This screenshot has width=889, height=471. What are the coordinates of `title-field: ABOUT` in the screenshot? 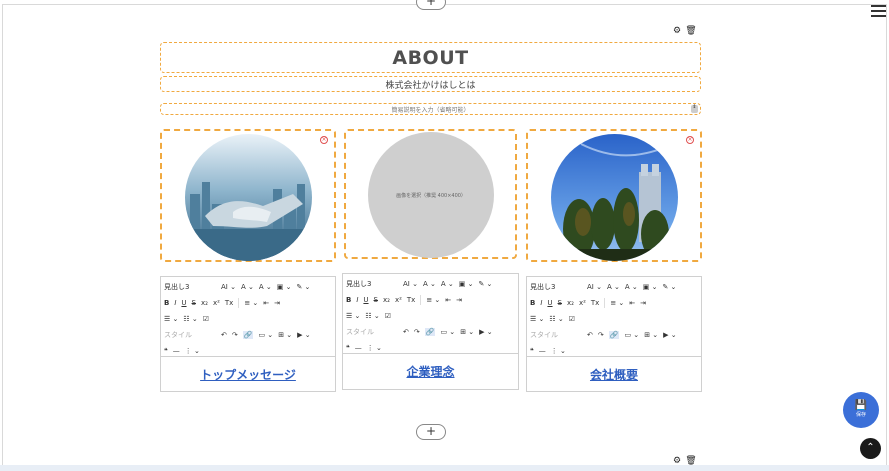 It's located at (430, 57).